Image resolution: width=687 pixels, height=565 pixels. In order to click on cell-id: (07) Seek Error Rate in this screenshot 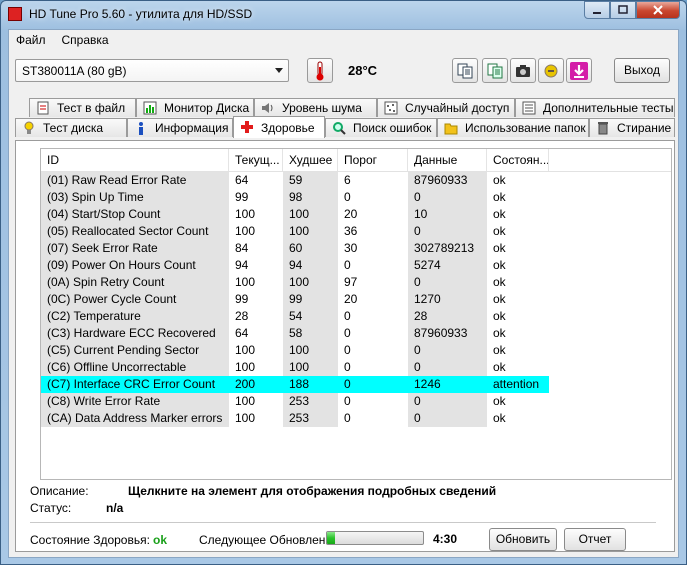, I will do `click(135, 248)`.